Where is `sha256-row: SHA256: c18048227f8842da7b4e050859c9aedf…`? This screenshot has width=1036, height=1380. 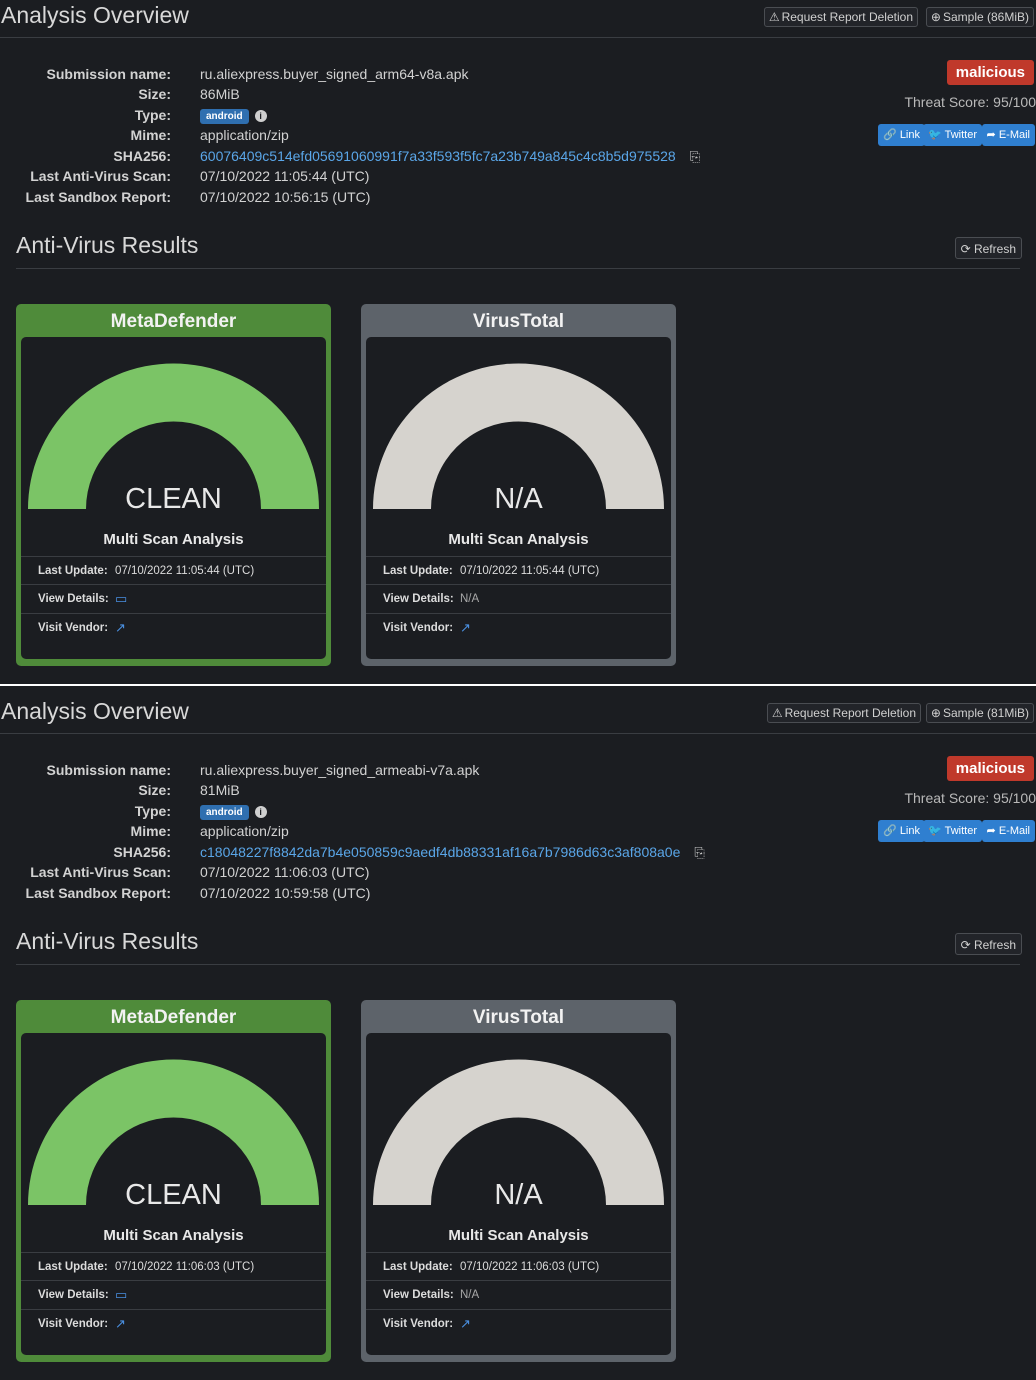
sha256-row: SHA256: c18048227f8842da7b4e050859c9aedf… is located at coordinates (380, 852).